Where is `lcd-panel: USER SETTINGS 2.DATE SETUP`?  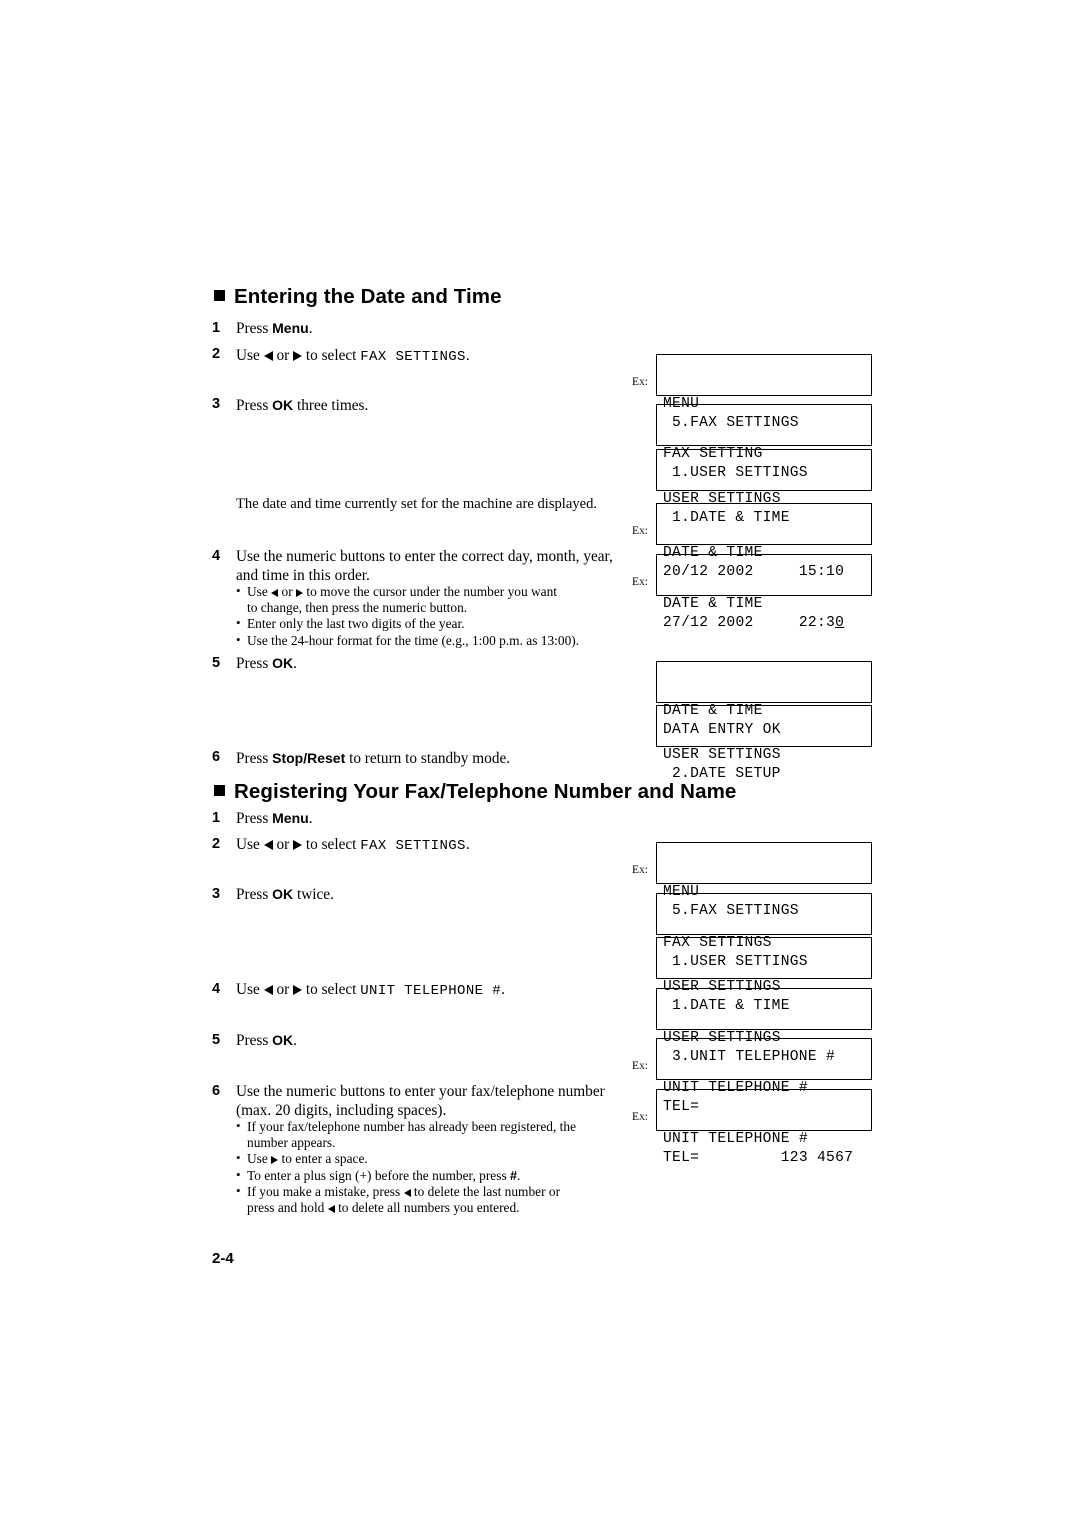
lcd-panel: USER SETTINGS 2.DATE SETUP is located at coordinates (764, 743).